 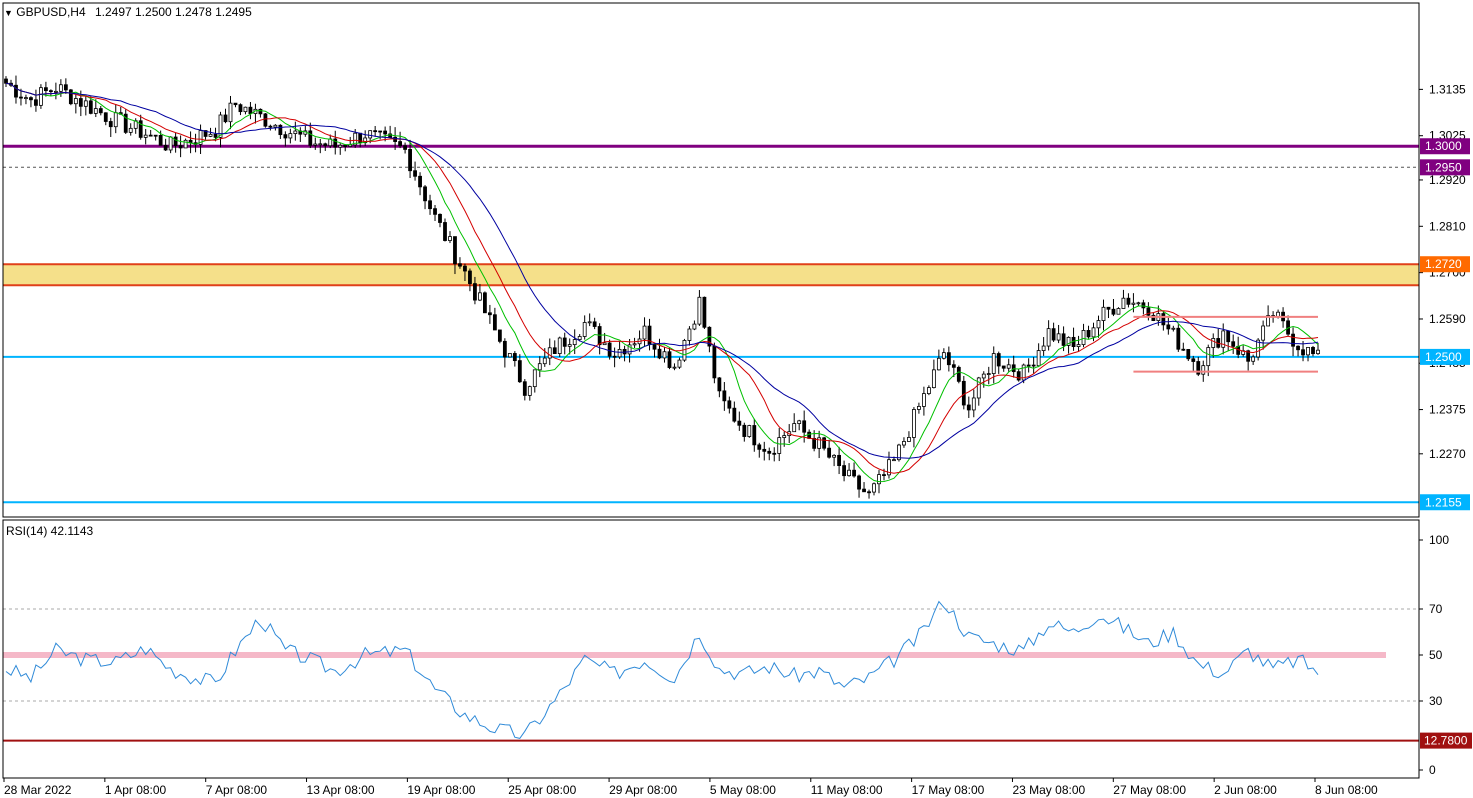 I want to click on price-tick-label: 1.2375, so click(x=1447, y=410).